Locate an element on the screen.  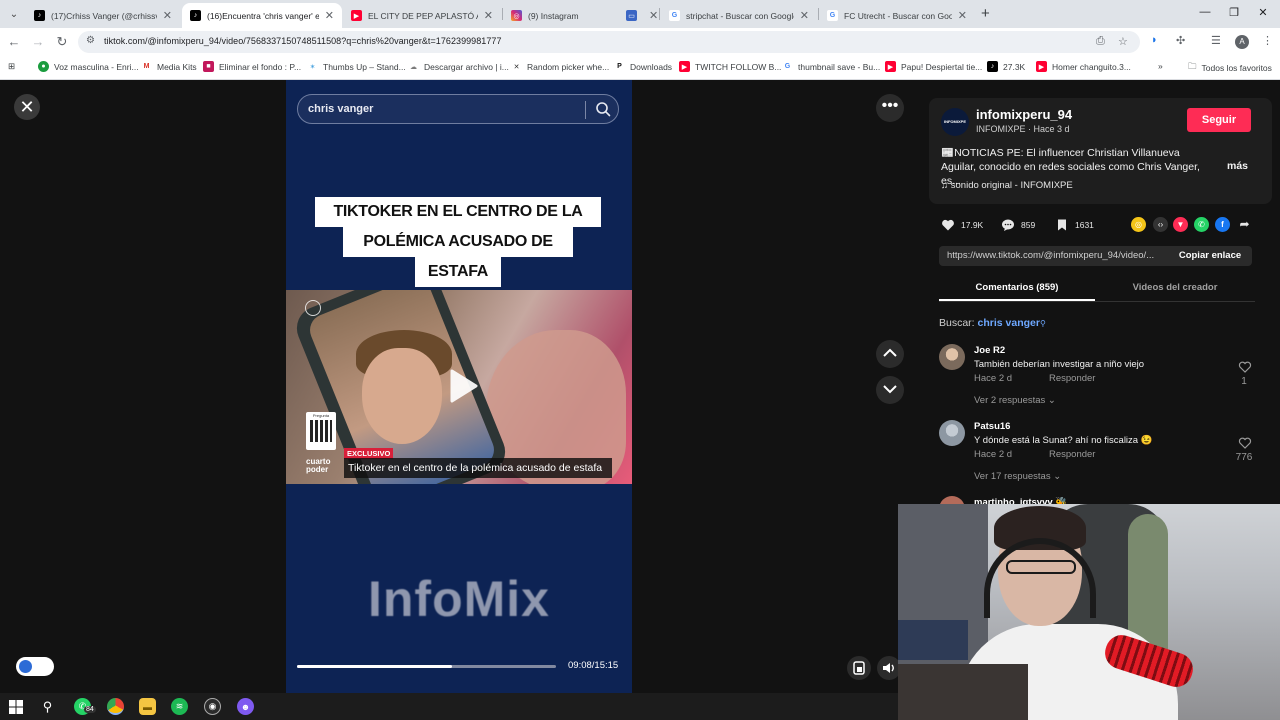
send-friend-icon: ▼ is located at coordinates (1180, 224).